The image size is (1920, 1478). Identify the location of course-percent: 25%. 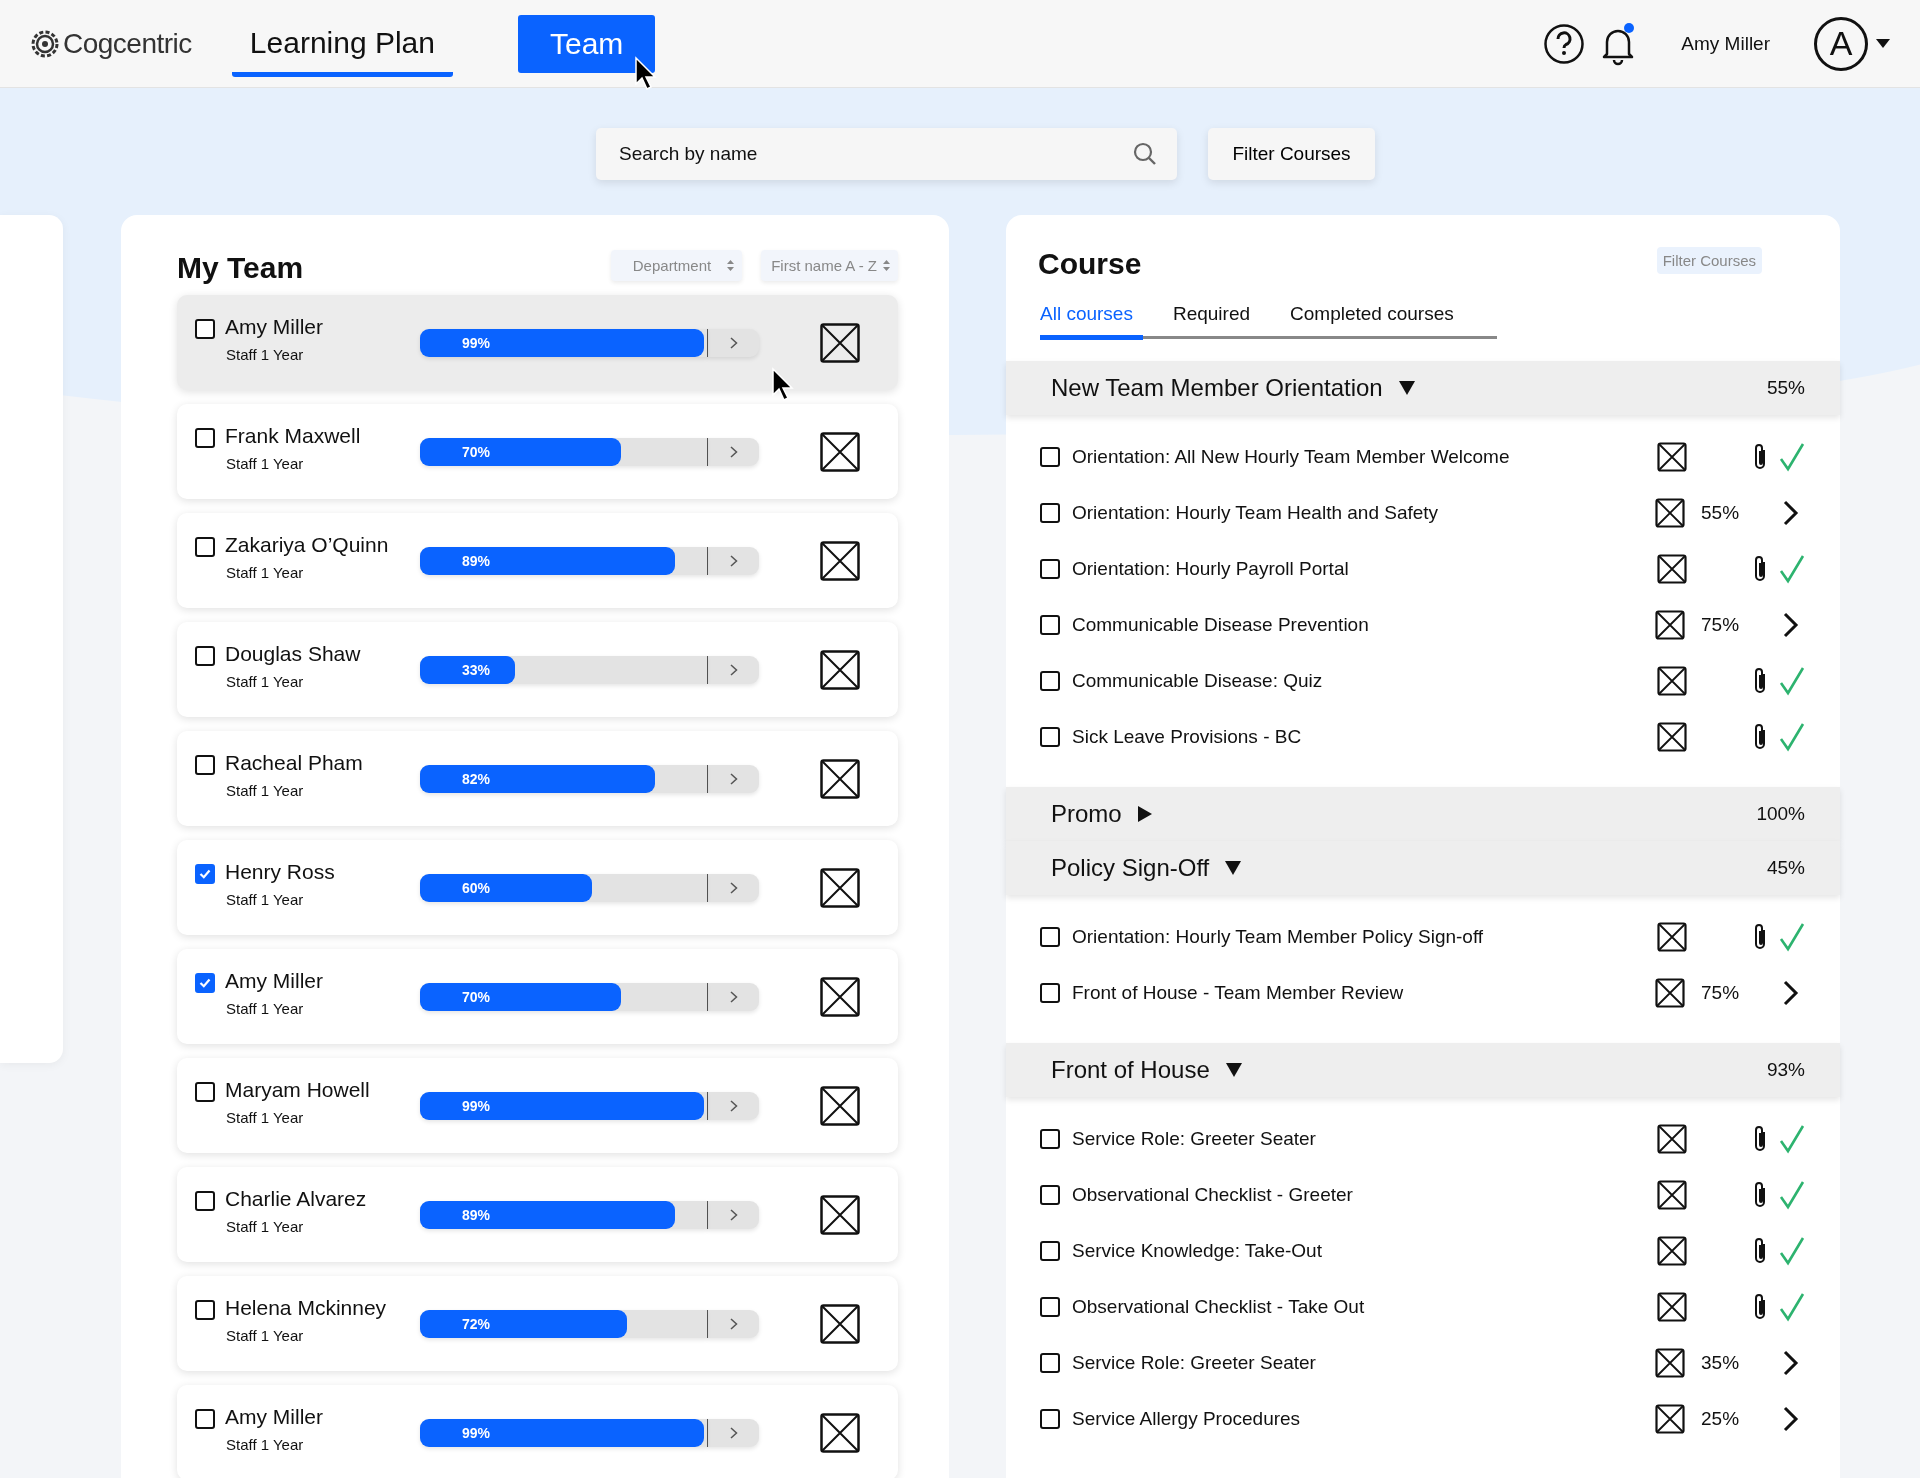
(1721, 1419).